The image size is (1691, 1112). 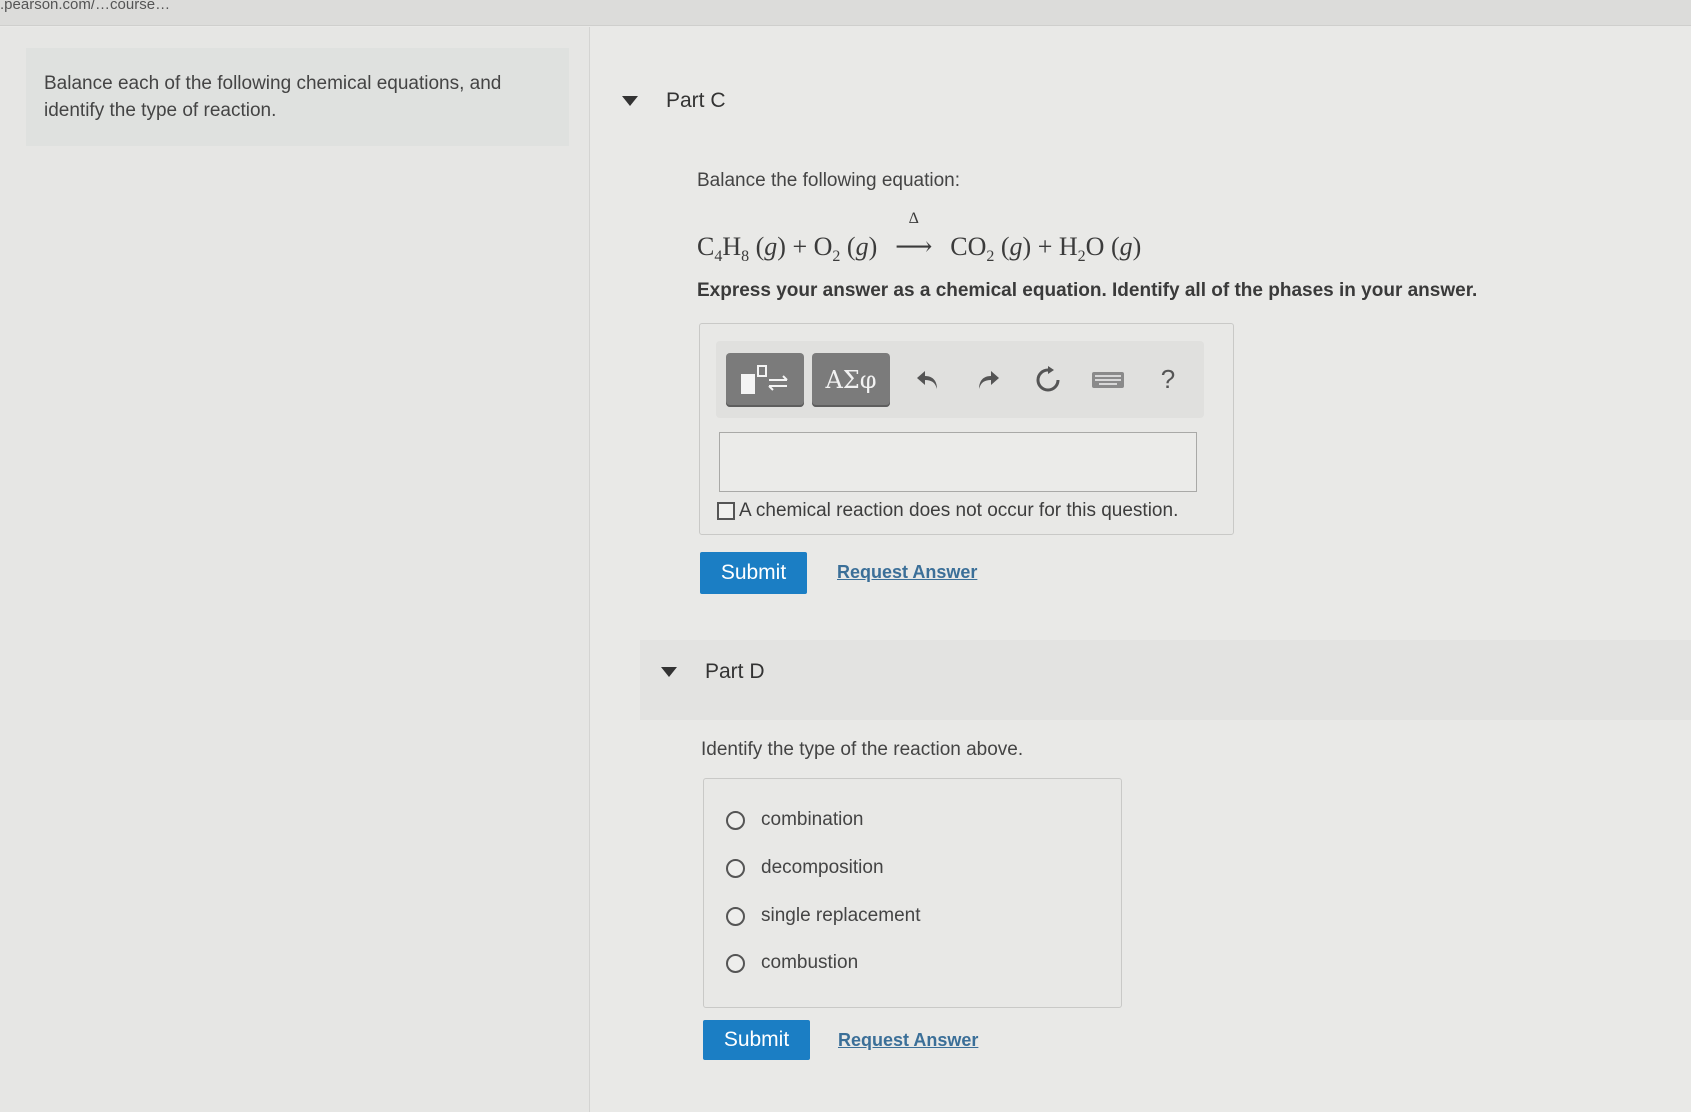 I want to click on part-c-prompt: Balance the following equation:, so click(x=829, y=180).